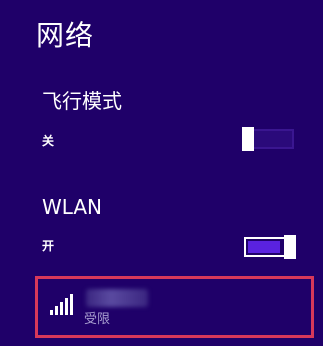 Image resolution: width=323 pixels, height=346 pixels. What do you see at coordinates (82, 101) in the screenshot?
I see `airplane-mode-label: 飞行模式` at bounding box center [82, 101].